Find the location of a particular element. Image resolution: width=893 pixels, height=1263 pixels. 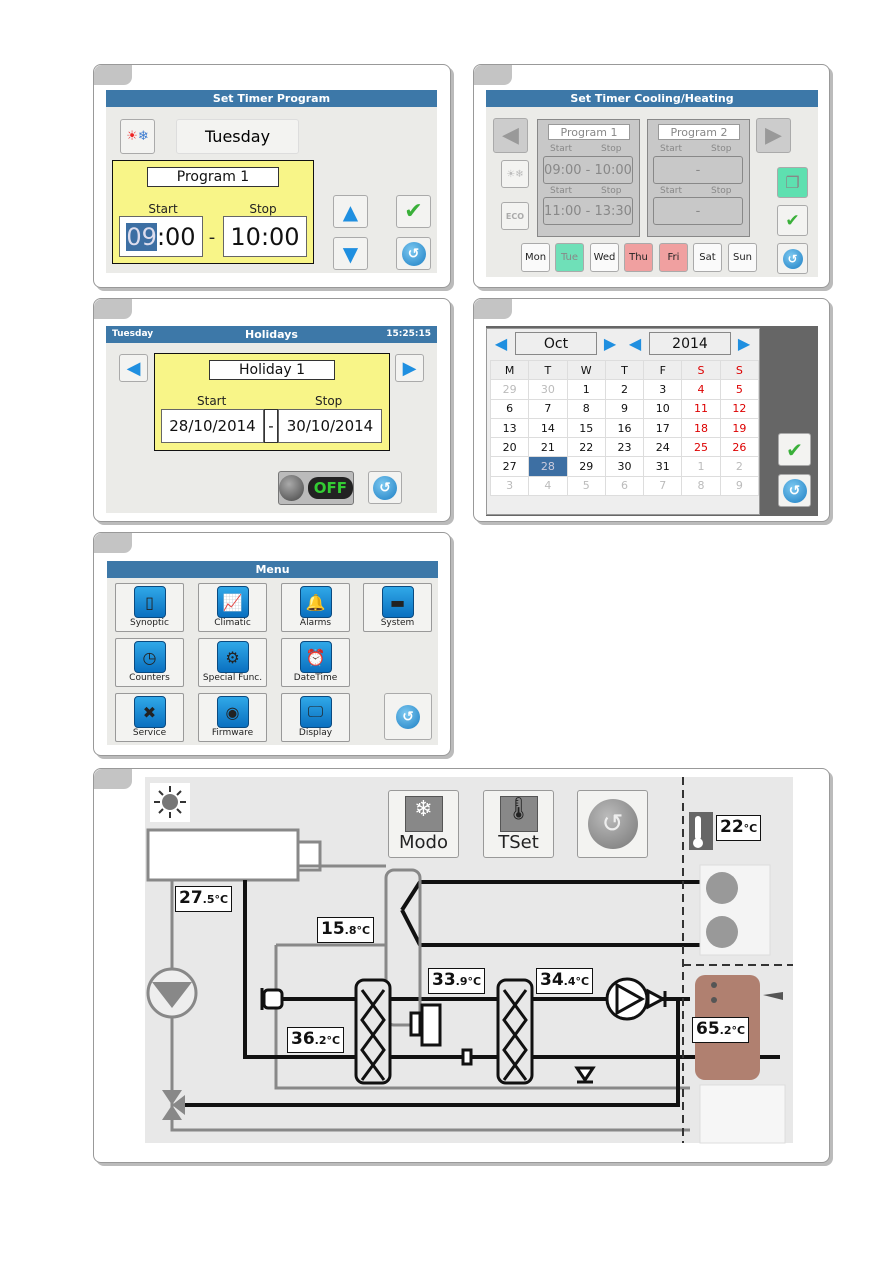

exchanger-temperature: 15.8°C is located at coordinates (346, 930).